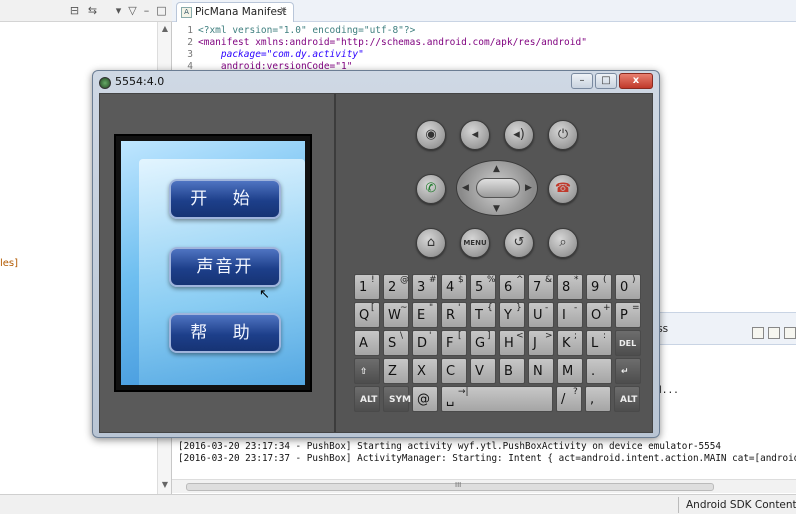 The image size is (796, 514). I want to click on key-9: 9(, so click(599, 287).